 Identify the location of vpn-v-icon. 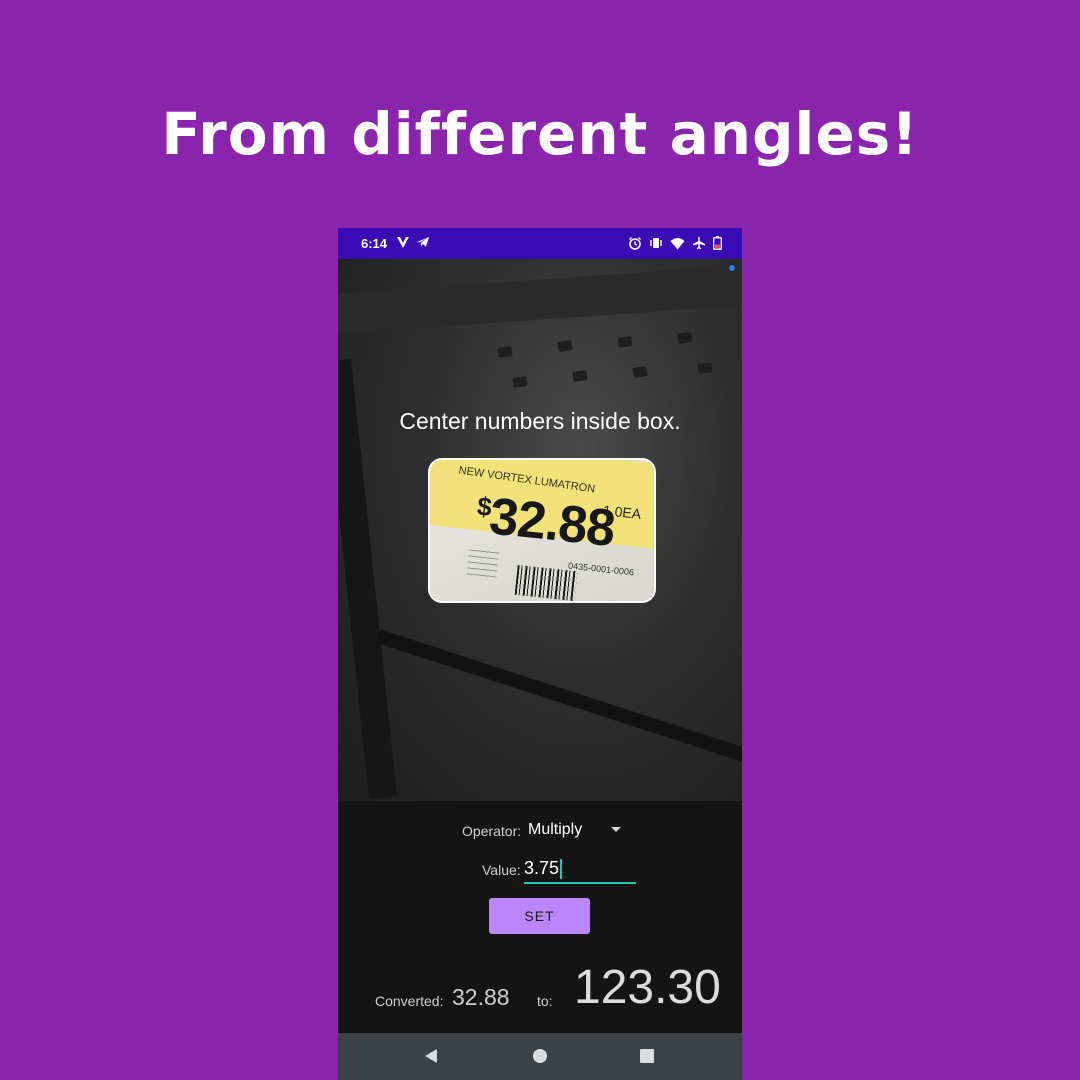
(403, 242).